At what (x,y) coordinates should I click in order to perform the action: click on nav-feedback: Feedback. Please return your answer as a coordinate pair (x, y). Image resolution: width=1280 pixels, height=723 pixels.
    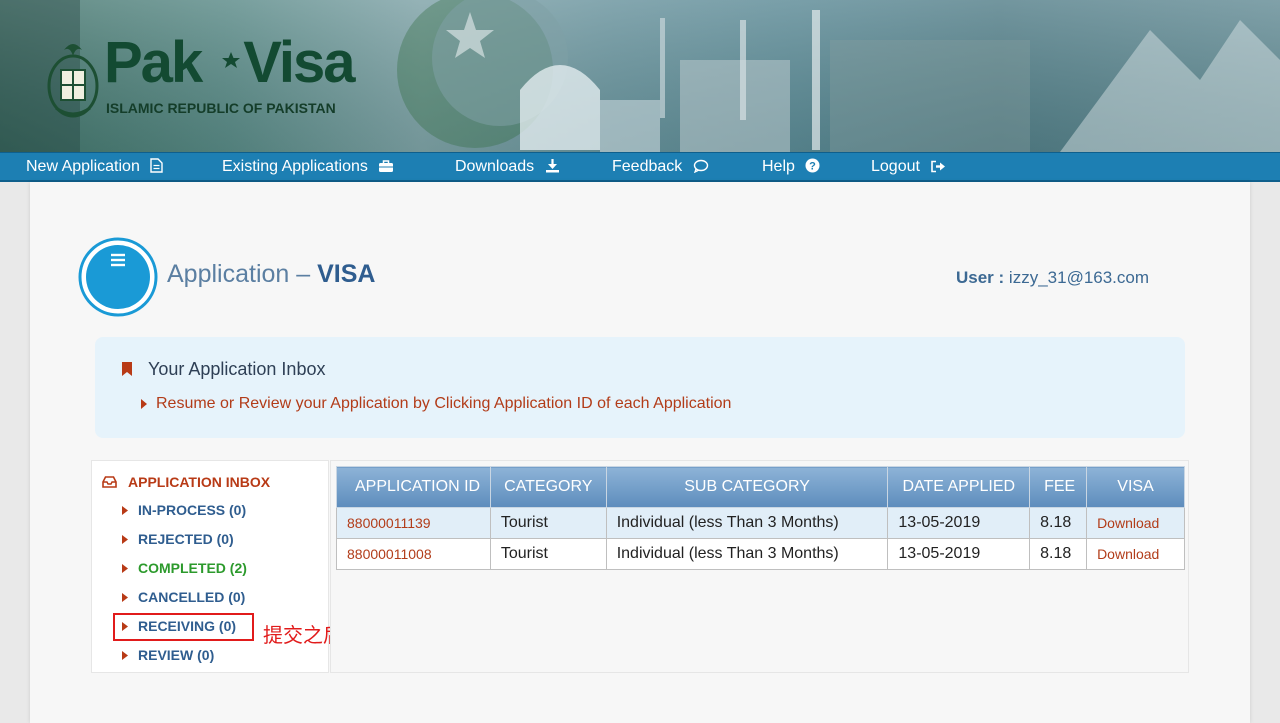
    Looking at the image, I should click on (660, 167).